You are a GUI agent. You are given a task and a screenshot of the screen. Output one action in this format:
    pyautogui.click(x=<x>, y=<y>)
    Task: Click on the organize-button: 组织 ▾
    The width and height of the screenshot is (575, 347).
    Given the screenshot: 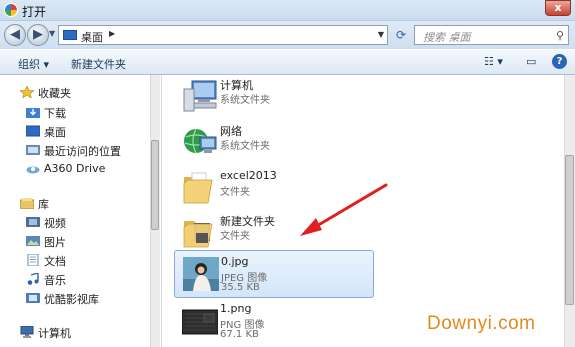 What is the action you would take?
    pyautogui.click(x=33, y=64)
    